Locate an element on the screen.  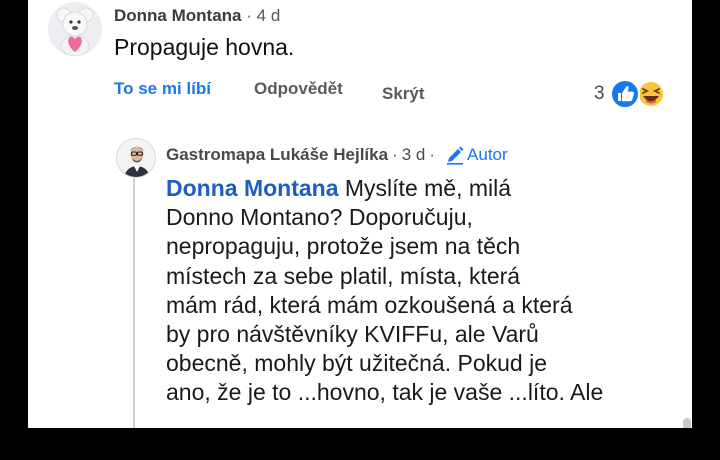
reply-line: obecně, mohly být užitečná. Pokud je is located at coordinates (357, 363).